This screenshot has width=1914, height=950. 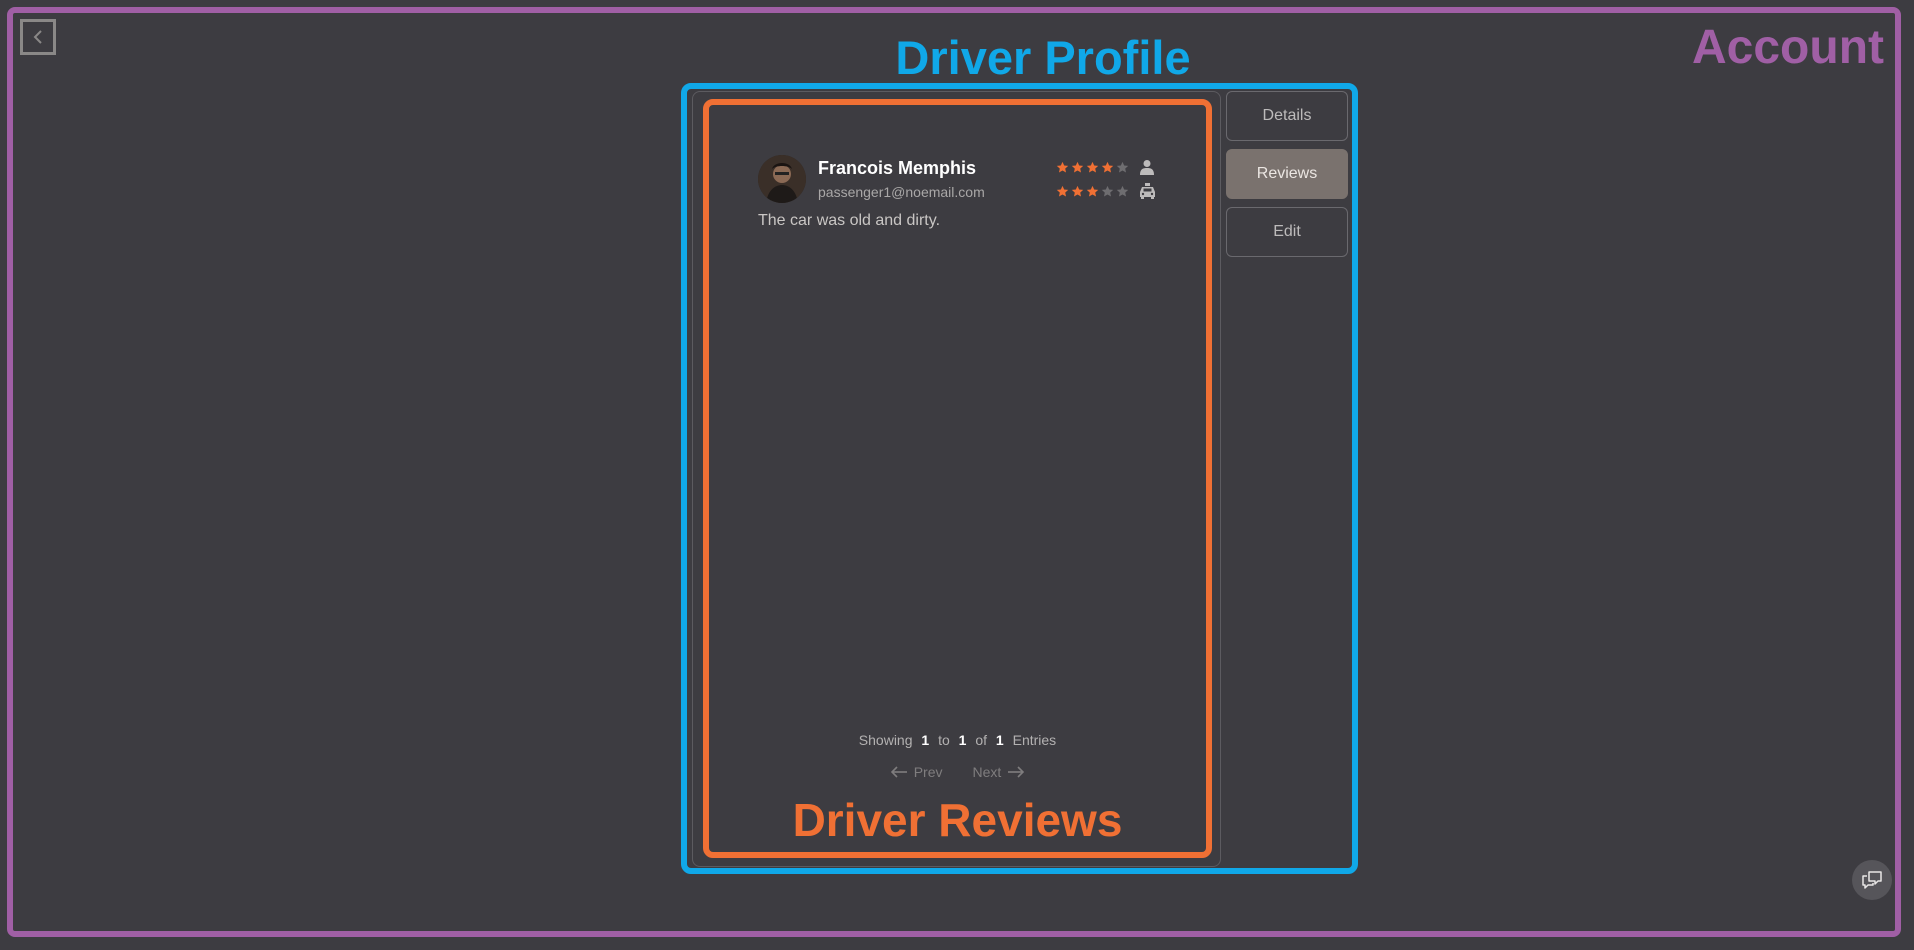 I want to click on tab-details: Details, so click(x=1287, y=116).